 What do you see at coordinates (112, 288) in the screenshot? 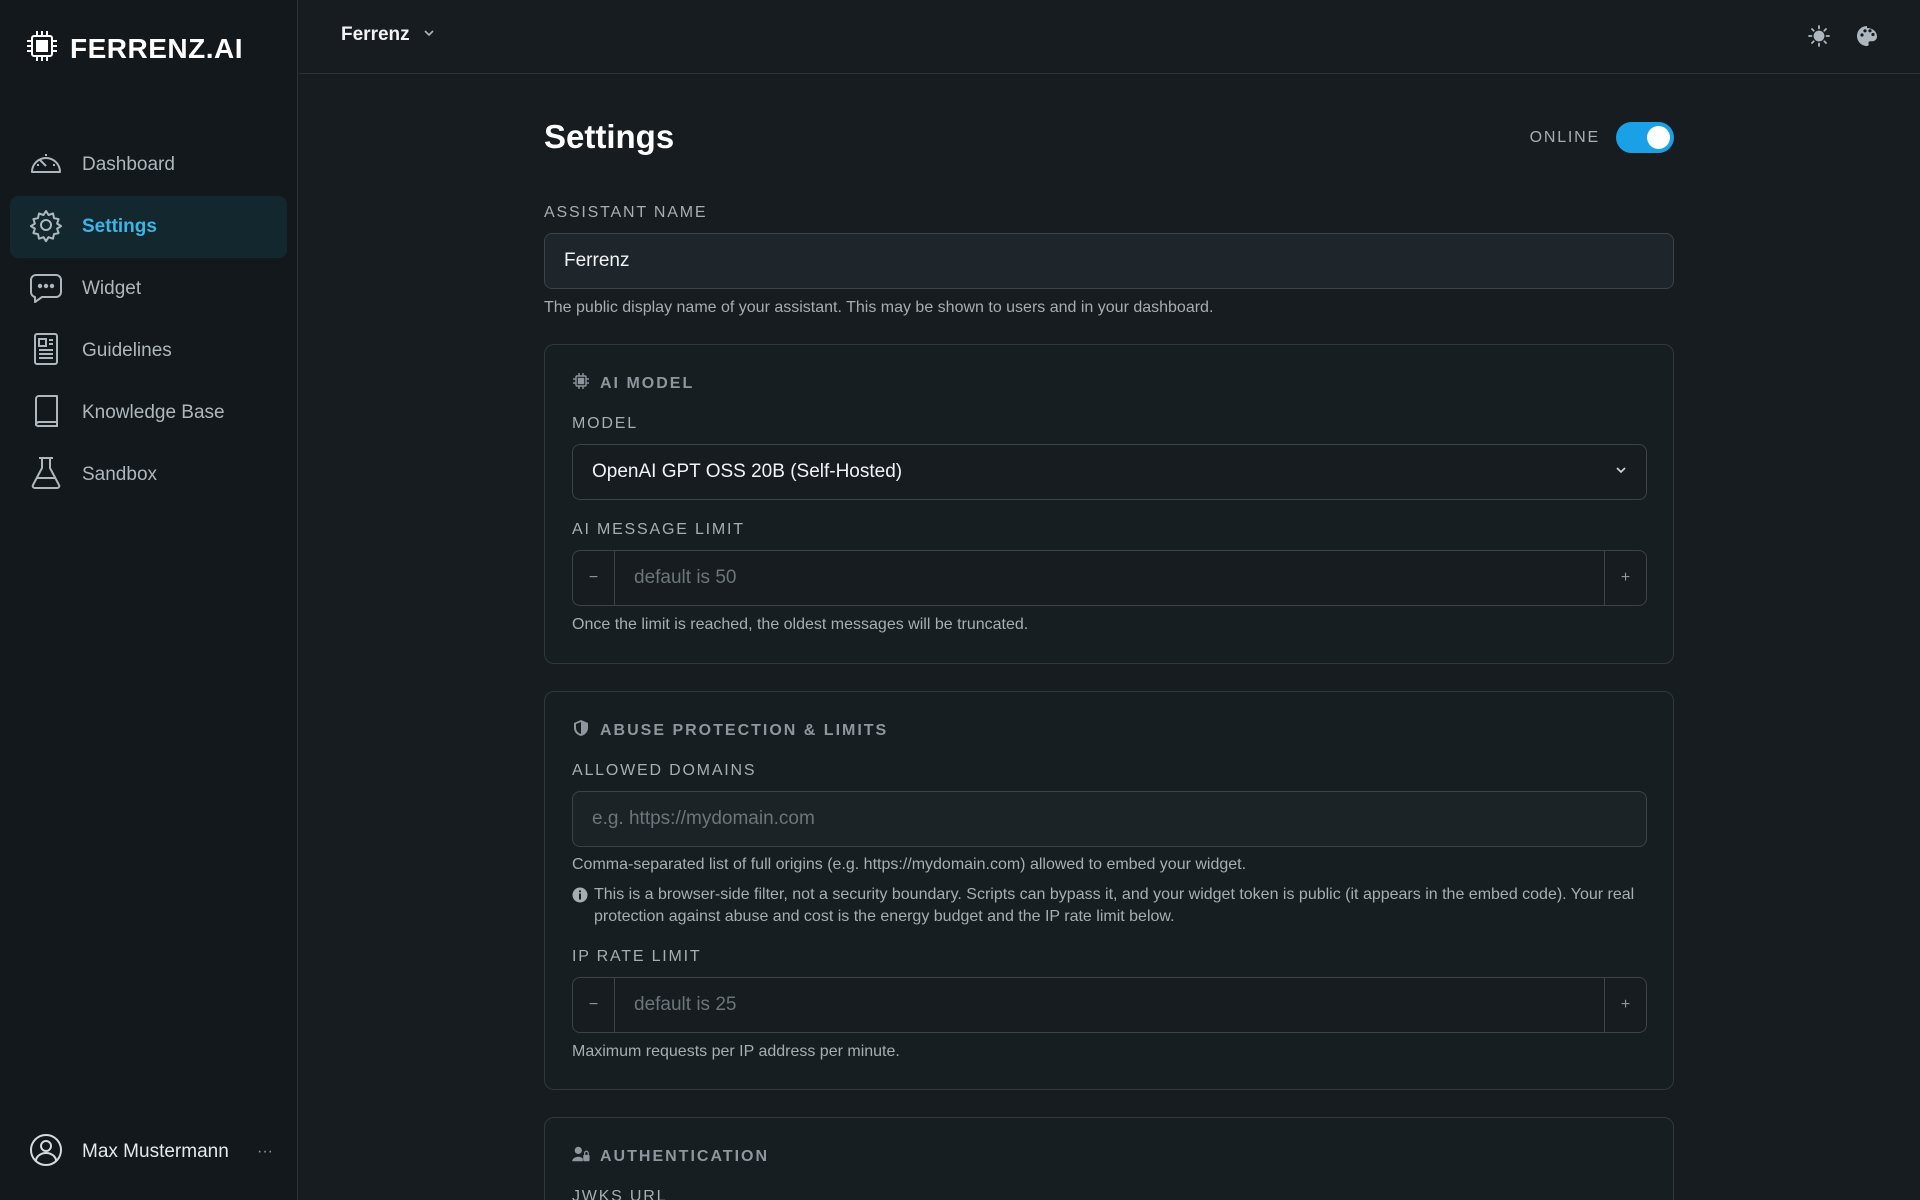
I see `sidebar-item-label: Widget` at bounding box center [112, 288].